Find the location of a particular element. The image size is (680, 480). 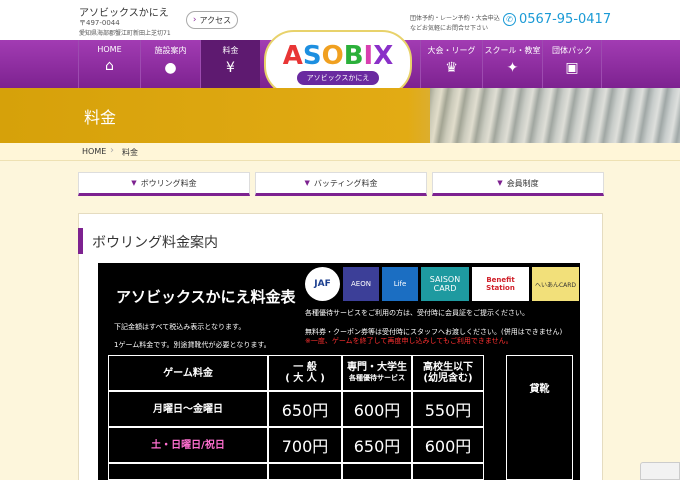

bowling-ball-icon: ● is located at coordinates (170, 68).